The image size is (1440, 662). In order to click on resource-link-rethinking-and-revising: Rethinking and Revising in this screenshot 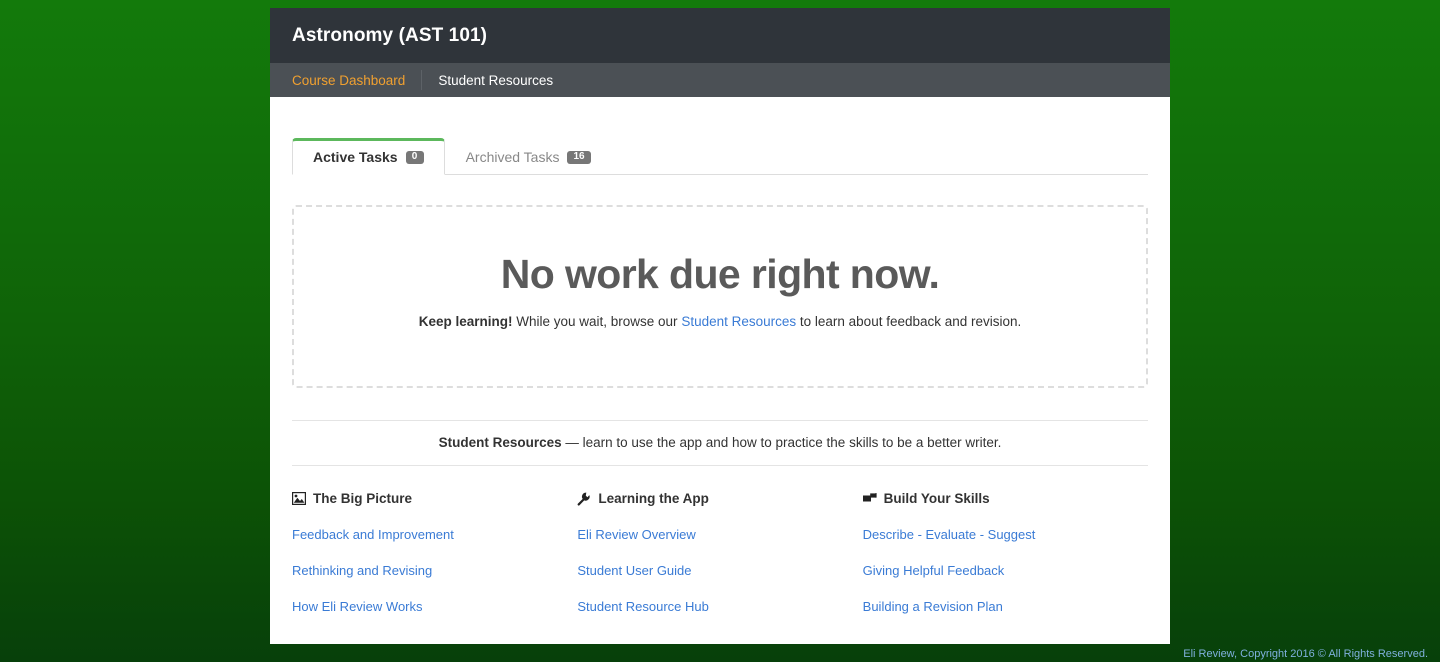, I will do `click(434, 570)`.